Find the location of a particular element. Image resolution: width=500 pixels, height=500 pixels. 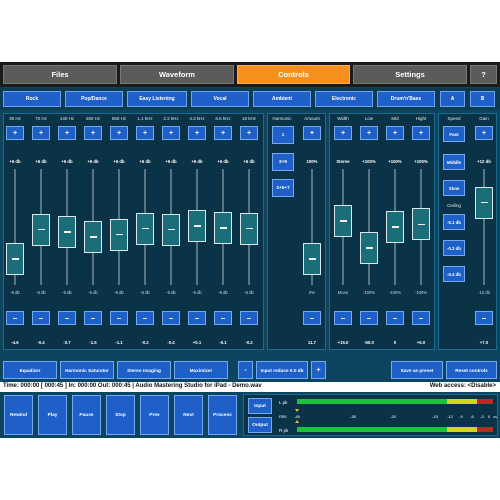

input-reduce-plus-button: + is located at coordinates (318, 370).